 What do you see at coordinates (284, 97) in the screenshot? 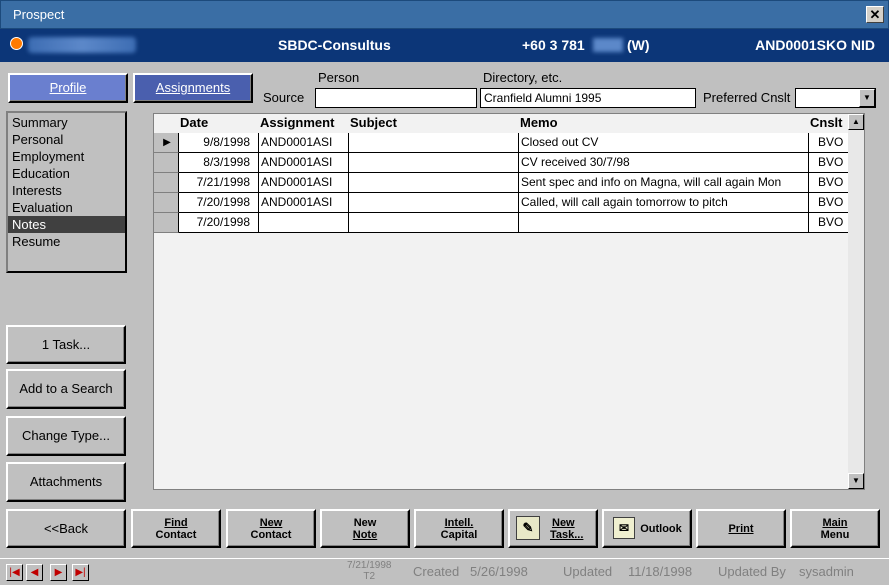
I see `source-label: Source` at bounding box center [284, 97].